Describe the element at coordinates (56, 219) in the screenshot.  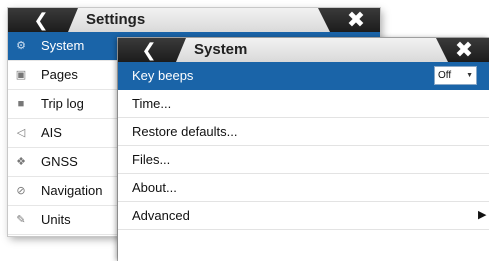
I see `settings-item-label: Units` at that location.